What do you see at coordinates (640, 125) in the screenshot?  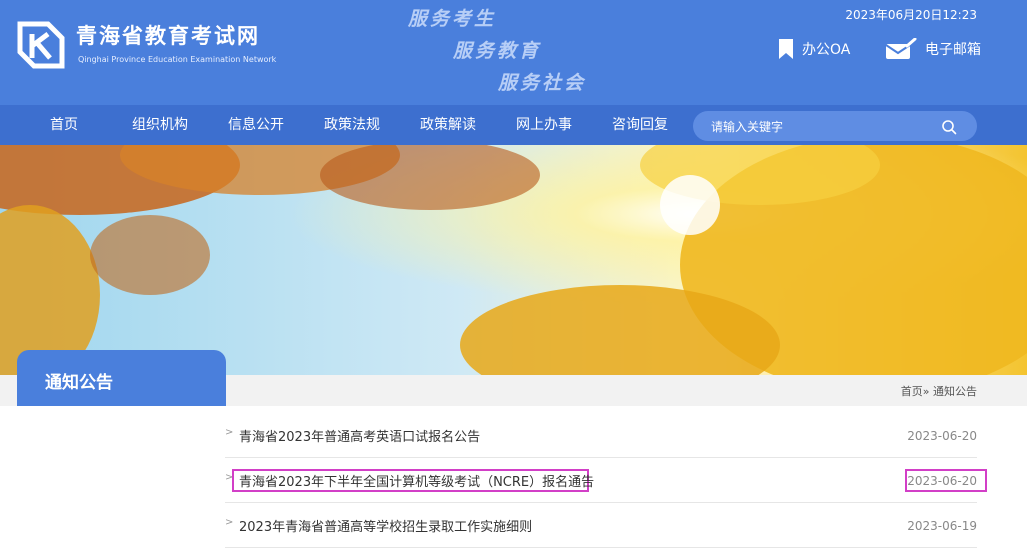 I see `nav-item-consultation: 咨询回复` at bounding box center [640, 125].